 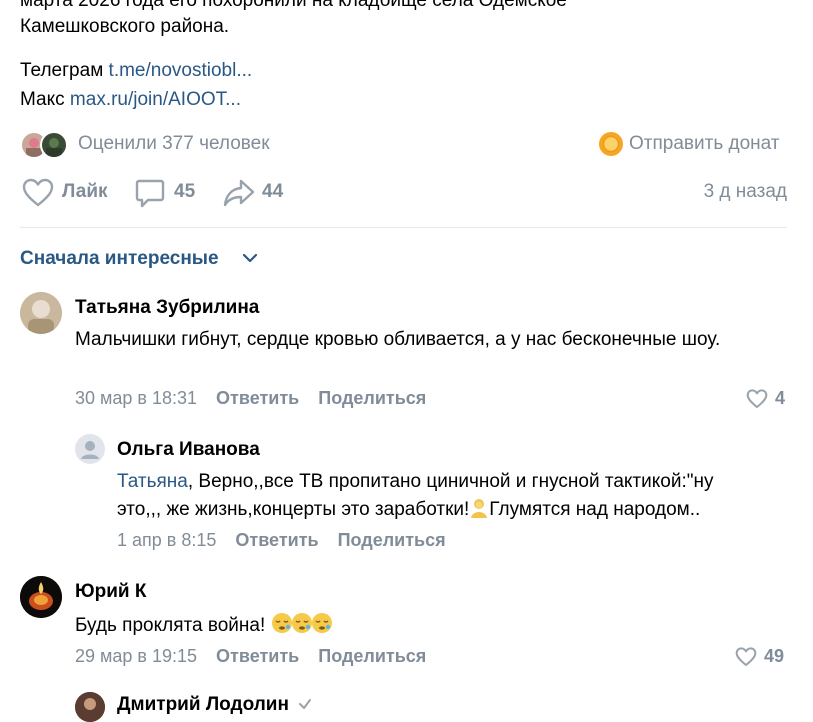 I want to click on comment-author: Юрий К, so click(x=110, y=592).